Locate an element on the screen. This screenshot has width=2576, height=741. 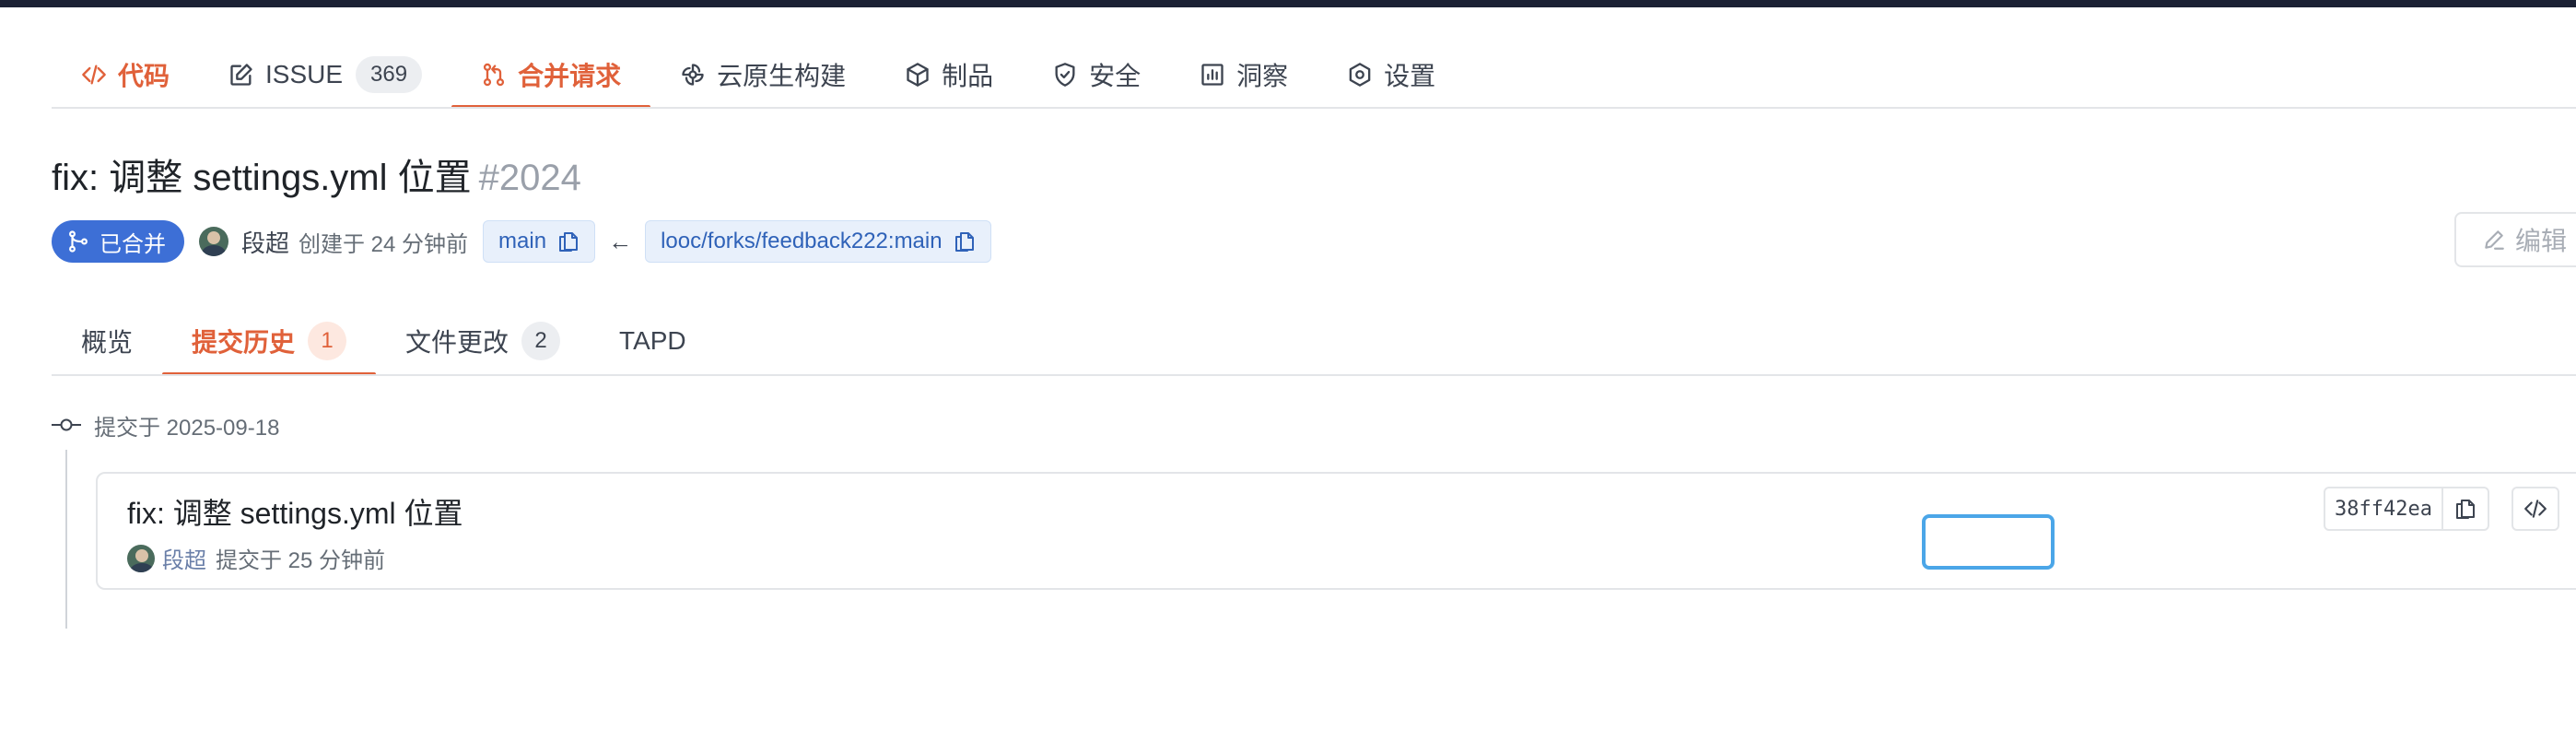
target-branch: main is located at coordinates (539, 241).